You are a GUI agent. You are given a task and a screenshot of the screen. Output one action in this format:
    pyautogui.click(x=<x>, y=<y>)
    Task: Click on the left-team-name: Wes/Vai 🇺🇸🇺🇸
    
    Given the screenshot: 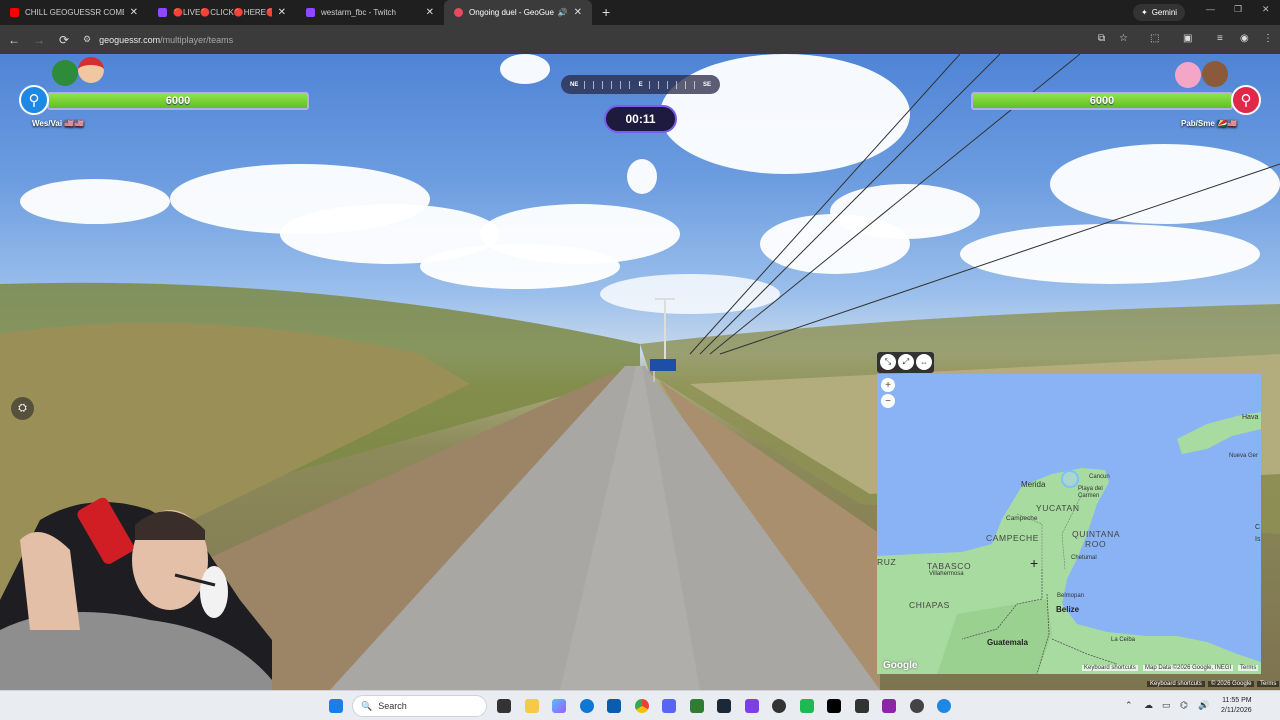 What is the action you would take?
    pyautogui.click(x=58, y=123)
    